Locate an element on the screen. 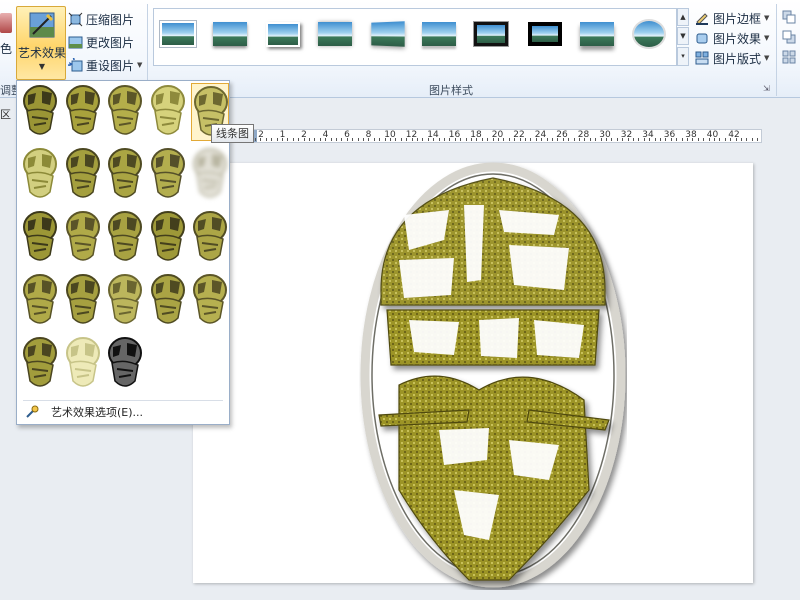 Image resolution: width=800 pixels, height=600 pixels. gallery-expand-button: ▾ is located at coordinates (683, 56).